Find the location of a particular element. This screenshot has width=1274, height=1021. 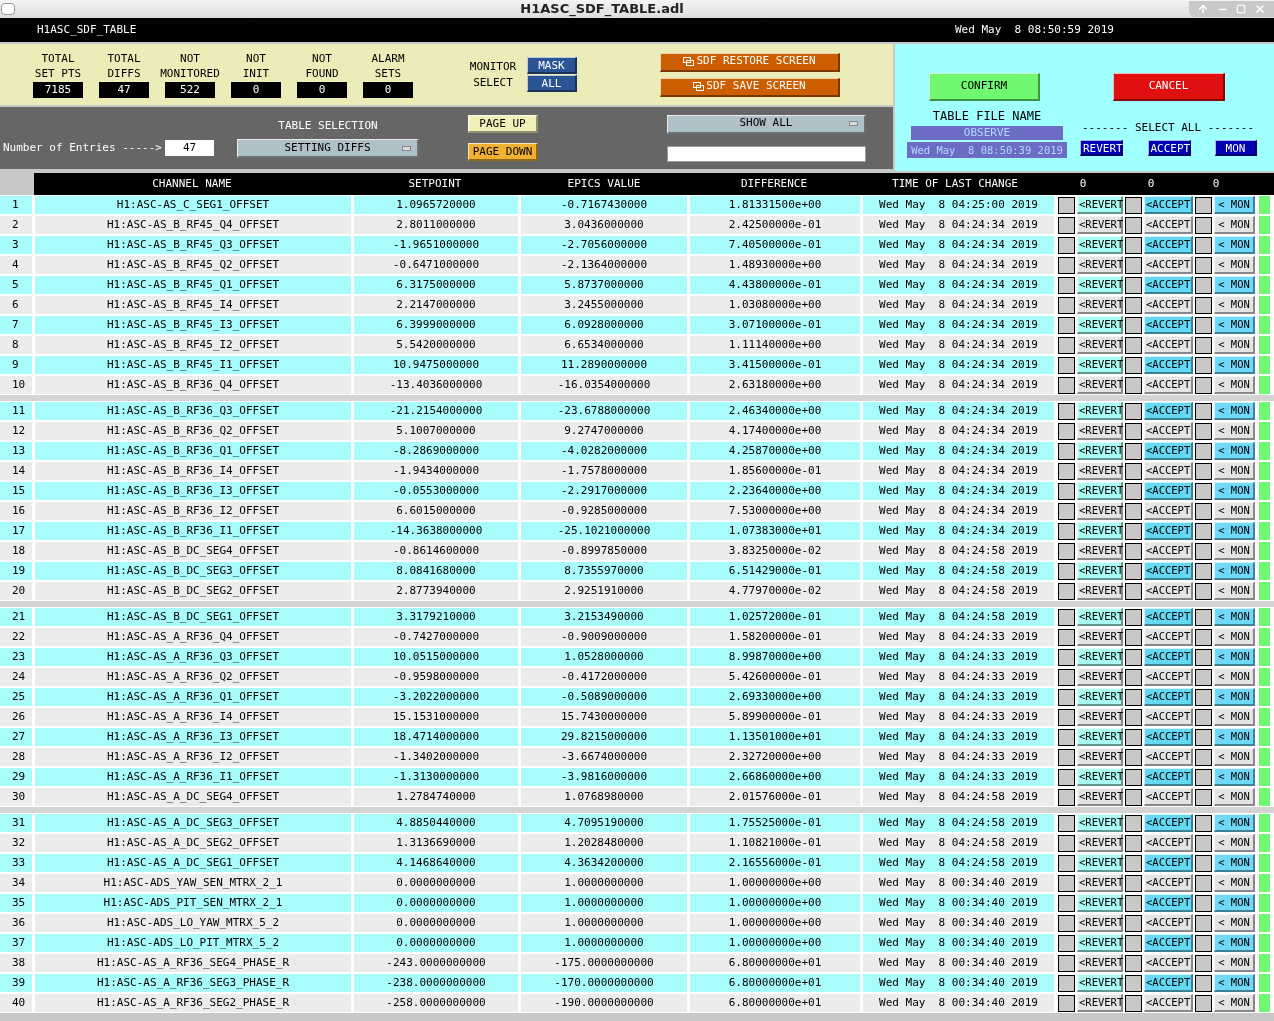

screen-button: SDF SAVE SCREEN is located at coordinates (750, 87).